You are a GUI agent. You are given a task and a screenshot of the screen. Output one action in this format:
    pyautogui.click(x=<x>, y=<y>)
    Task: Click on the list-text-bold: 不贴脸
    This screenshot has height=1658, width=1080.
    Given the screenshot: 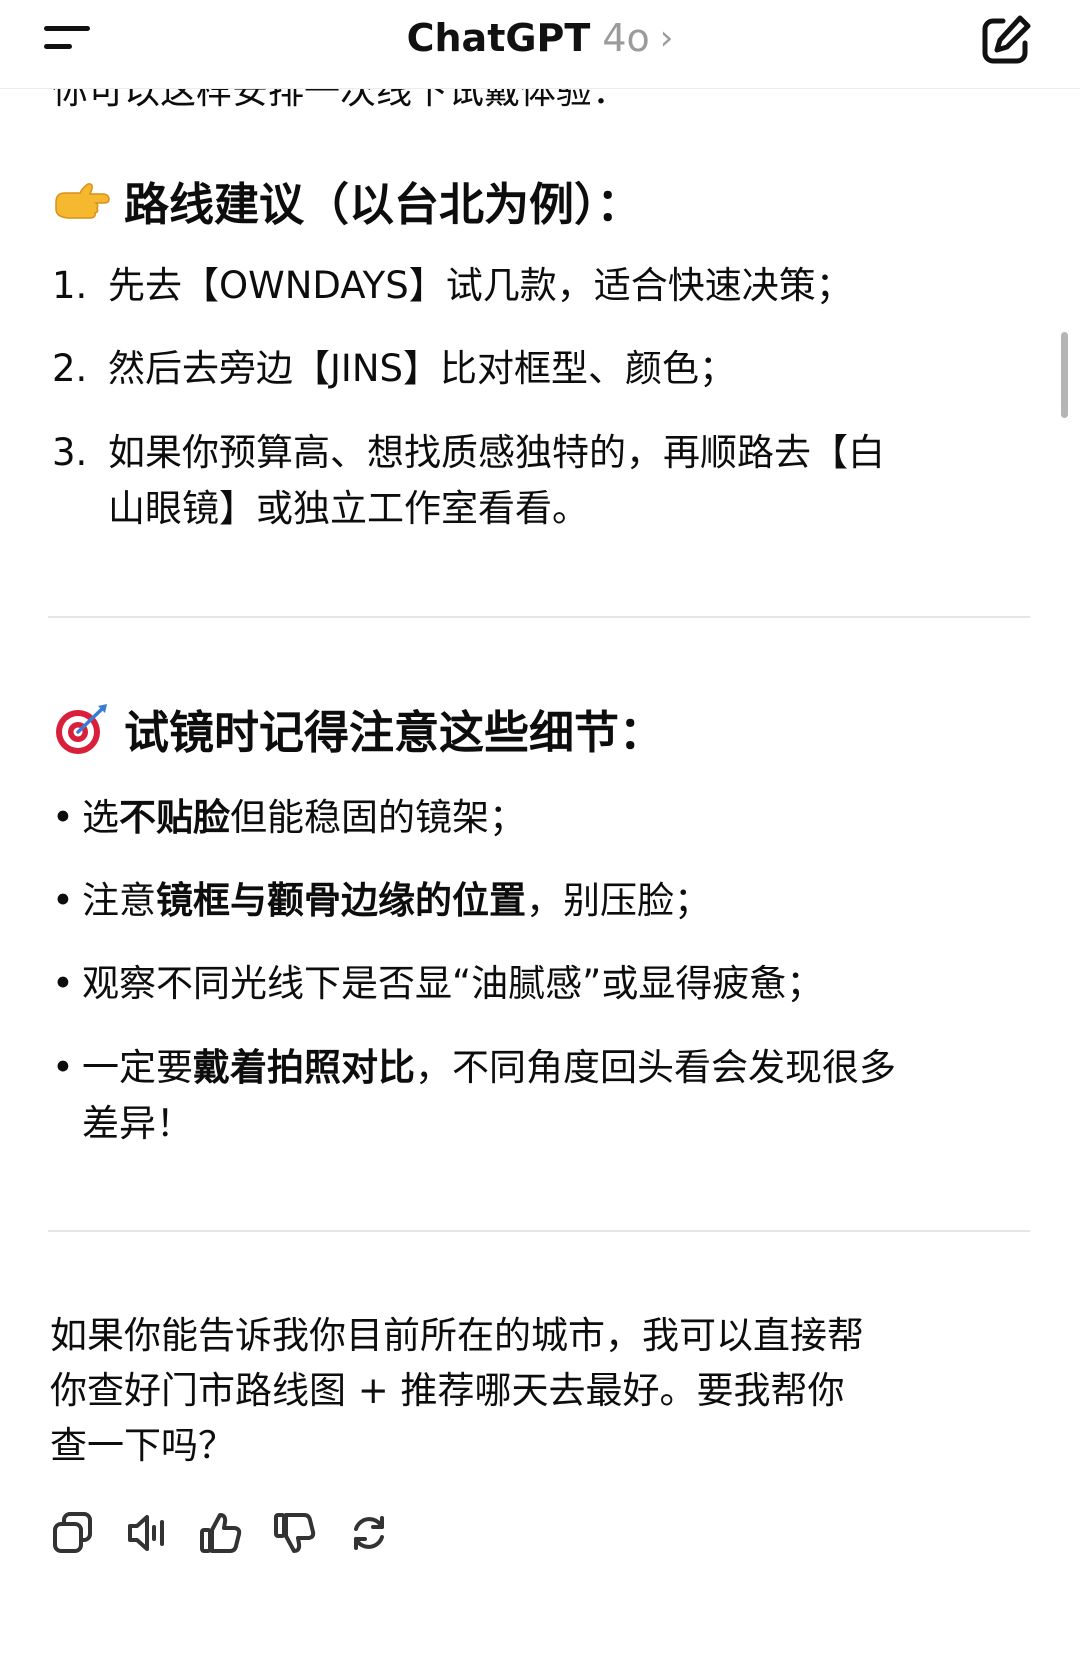 What is the action you would take?
    pyautogui.click(x=174, y=817)
    